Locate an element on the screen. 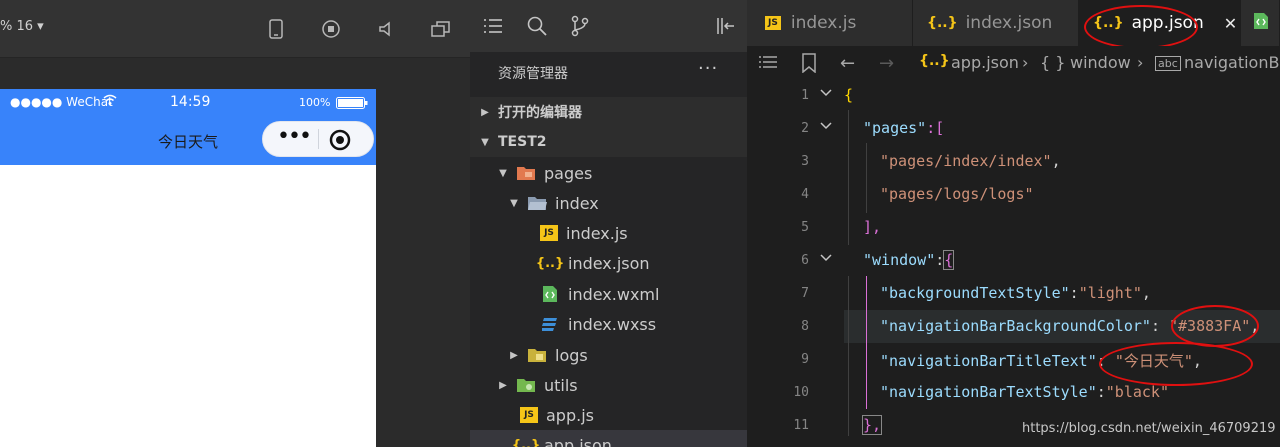 Image resolution: width=1280 pixels, height=447 pixels. source-control-icon is located at coordinates (581, 27).